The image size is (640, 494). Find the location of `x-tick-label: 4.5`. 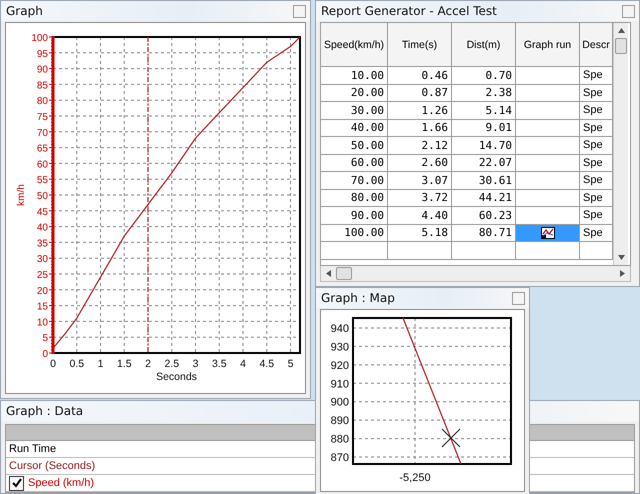

x-tick-label: 4.5 is located at coordinates (266, 364).